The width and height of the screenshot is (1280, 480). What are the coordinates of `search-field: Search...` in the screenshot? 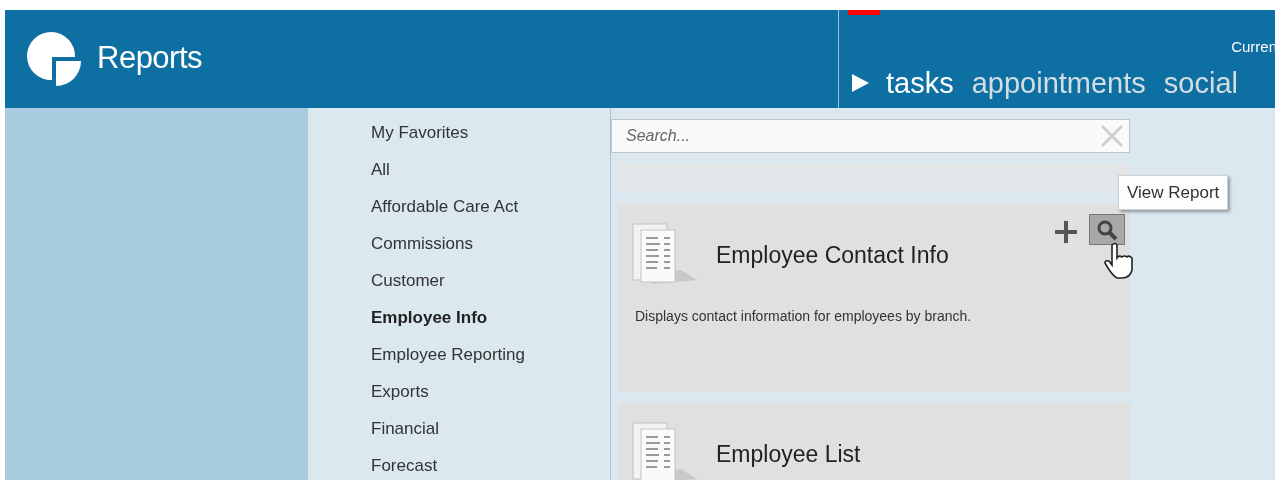 It's located at (870, 136).